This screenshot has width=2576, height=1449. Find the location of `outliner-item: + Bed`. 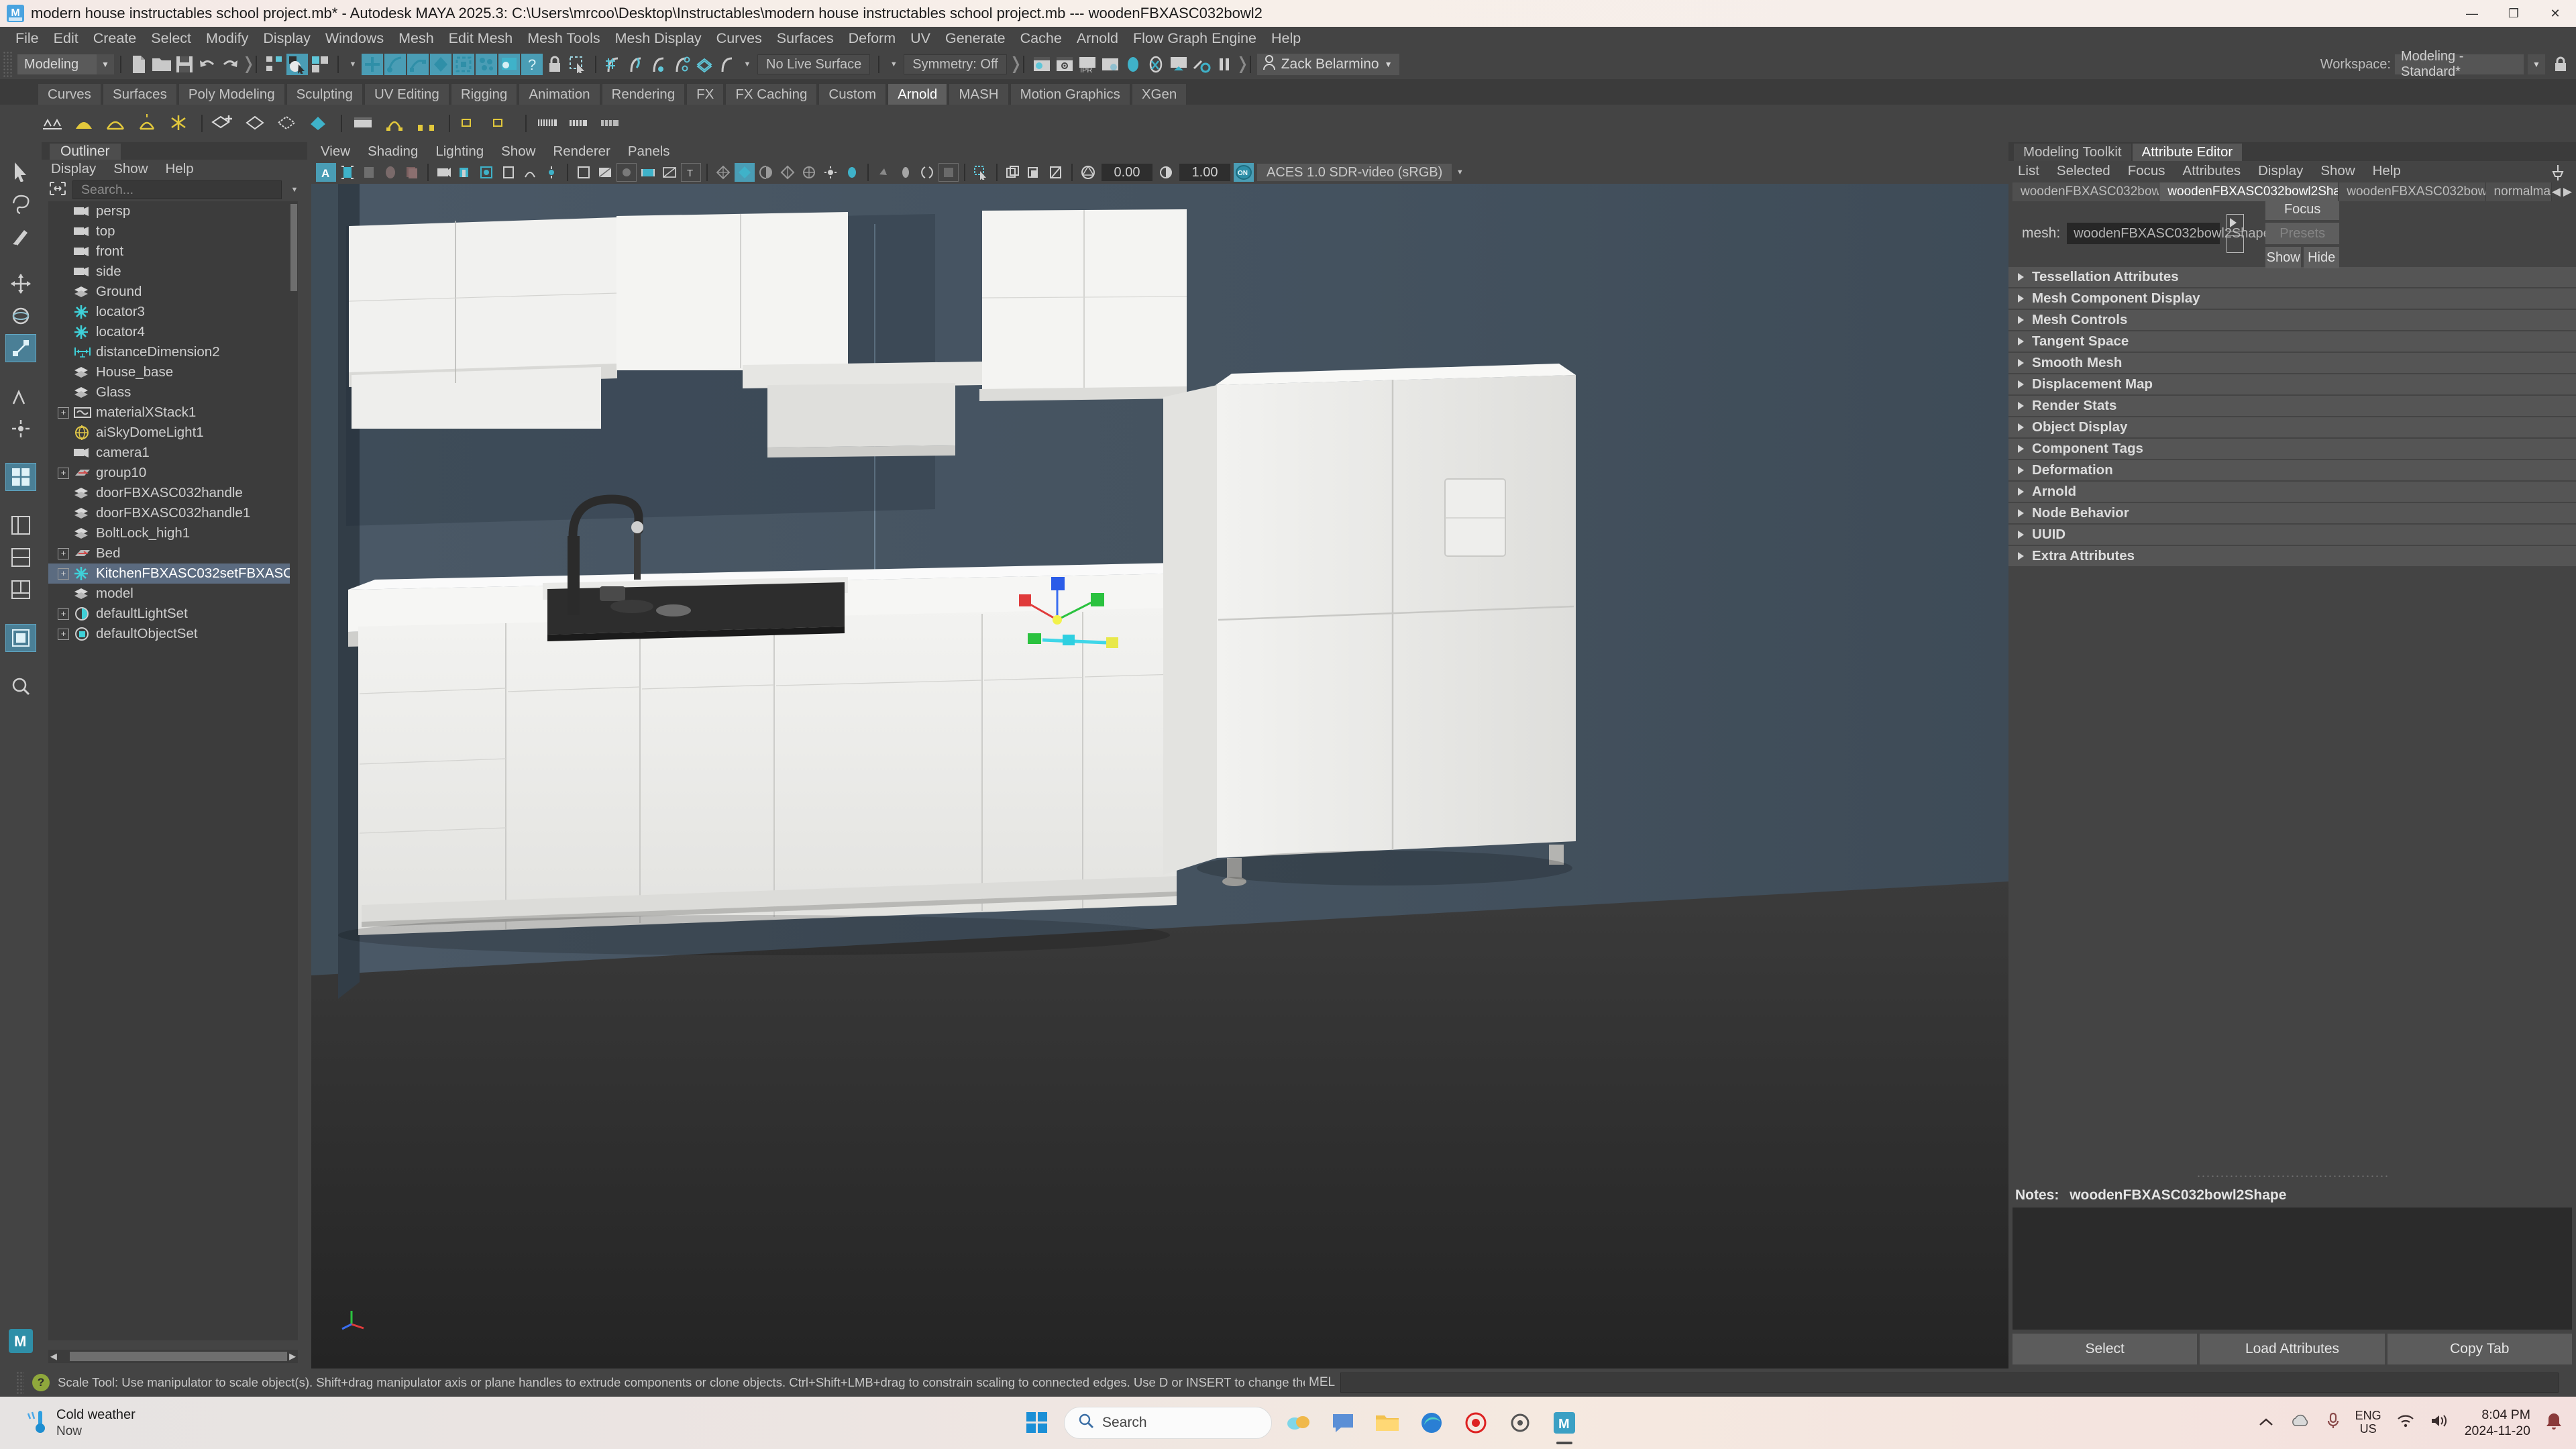

outliner-item: + Bed is located at coordinates (173, 553).